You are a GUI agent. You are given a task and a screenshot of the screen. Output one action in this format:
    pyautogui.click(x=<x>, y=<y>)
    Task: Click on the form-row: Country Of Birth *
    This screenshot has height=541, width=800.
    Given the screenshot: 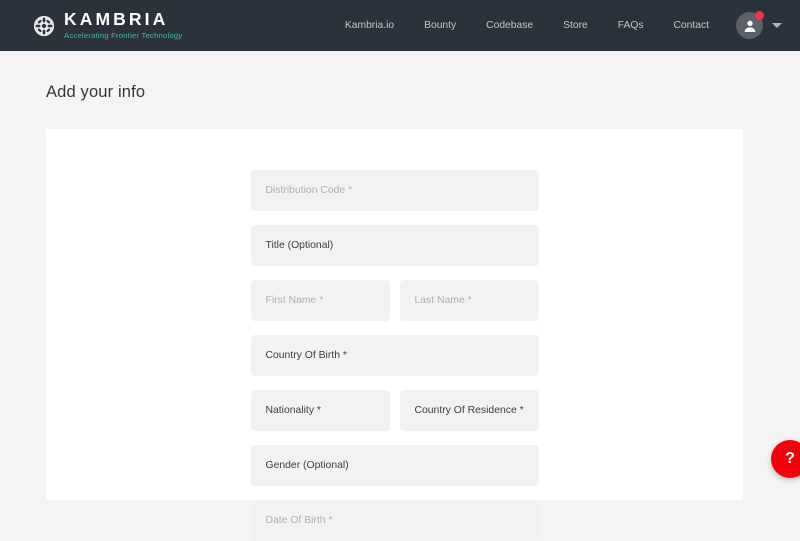 What is the action you would take?
    pyautogui.click(x=394, y=355)
    